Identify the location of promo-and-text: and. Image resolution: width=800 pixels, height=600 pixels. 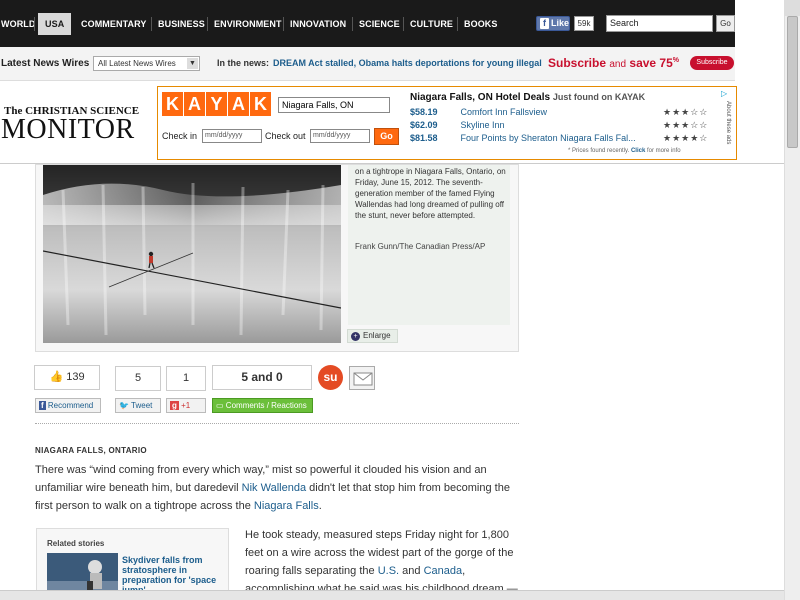
(618, 64).